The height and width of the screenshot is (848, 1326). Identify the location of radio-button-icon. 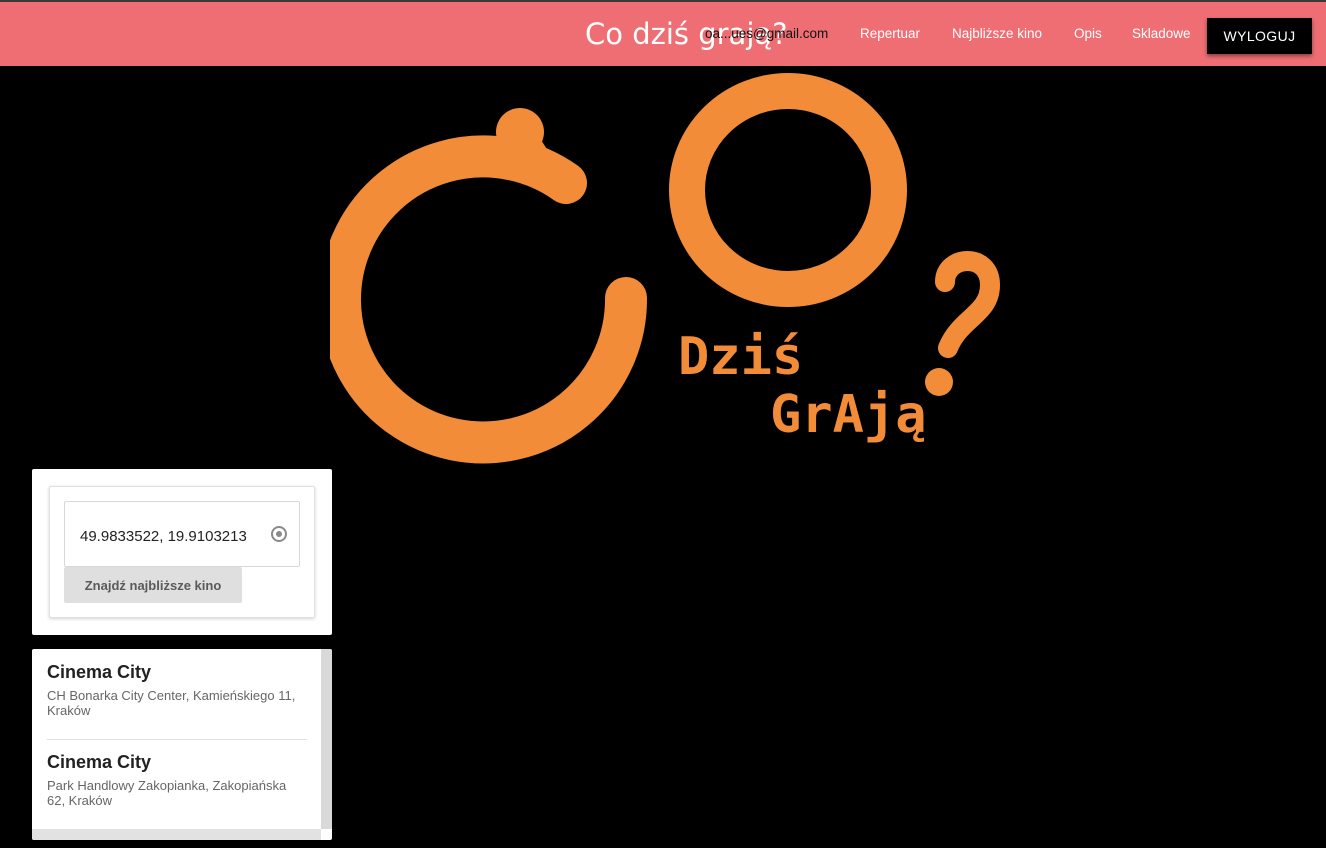
(279, 534).